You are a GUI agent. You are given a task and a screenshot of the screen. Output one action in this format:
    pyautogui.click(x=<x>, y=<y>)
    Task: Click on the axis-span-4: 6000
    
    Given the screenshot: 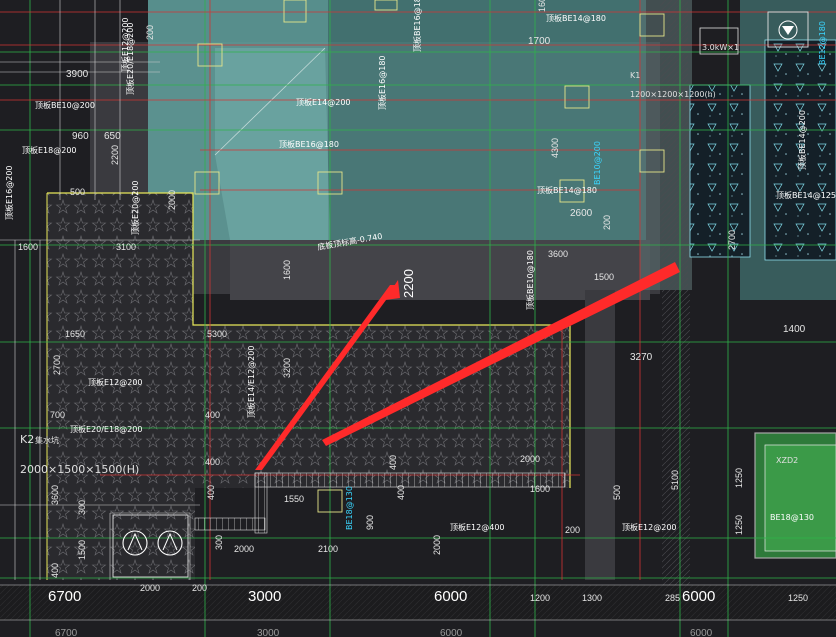 What is the action you would take?
    pyautogui.click(x=698, y=596)
    